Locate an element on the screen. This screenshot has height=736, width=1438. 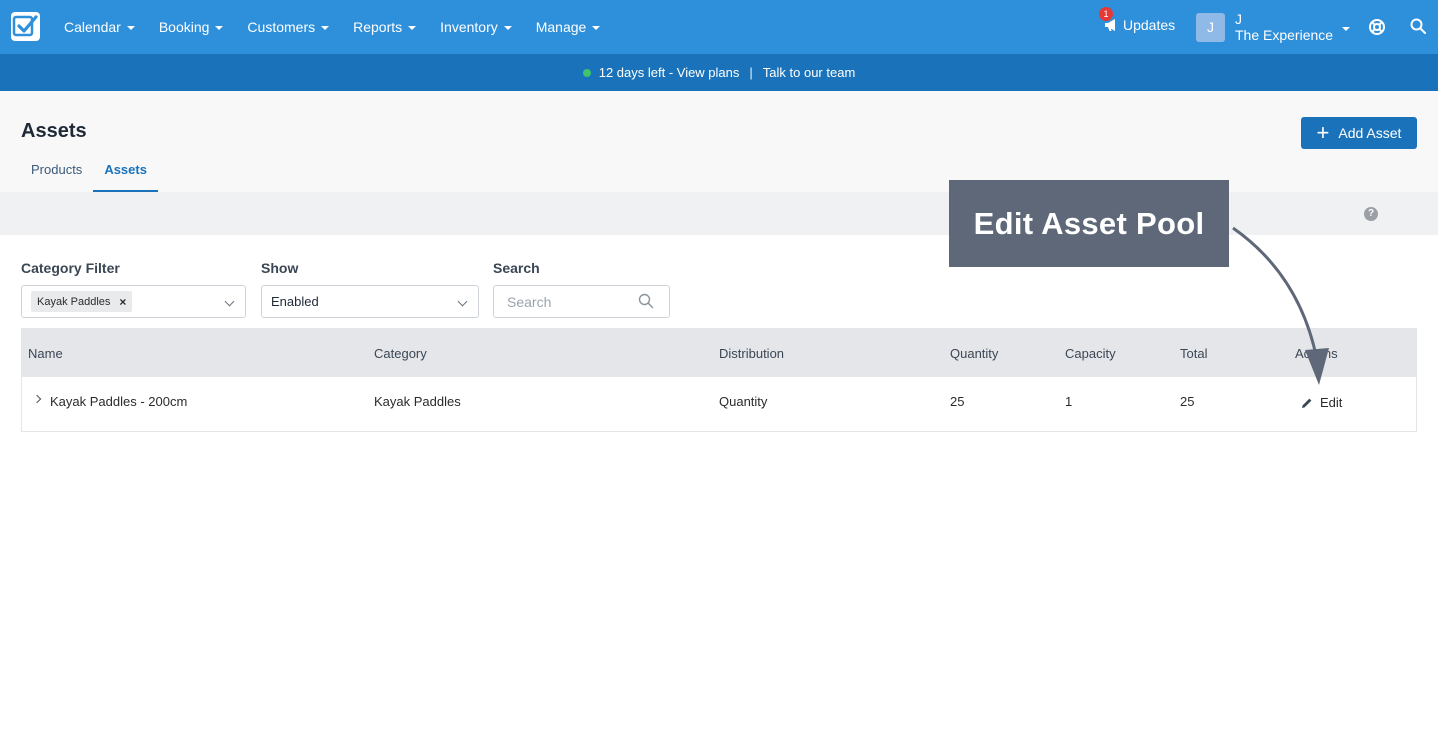
annotation-arrow is located at coordinates (1280, 305).